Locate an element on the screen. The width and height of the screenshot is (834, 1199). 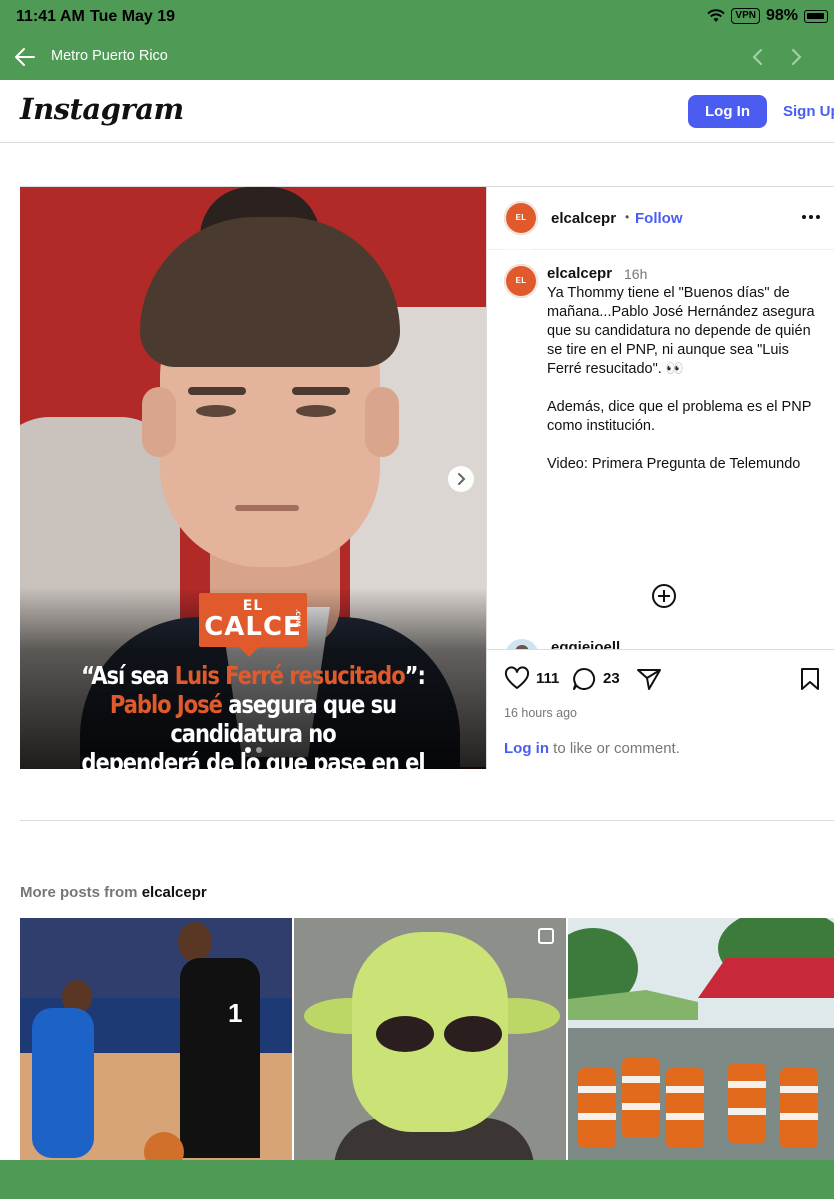
comments-count: 23 is located at coordinates (611, 678).